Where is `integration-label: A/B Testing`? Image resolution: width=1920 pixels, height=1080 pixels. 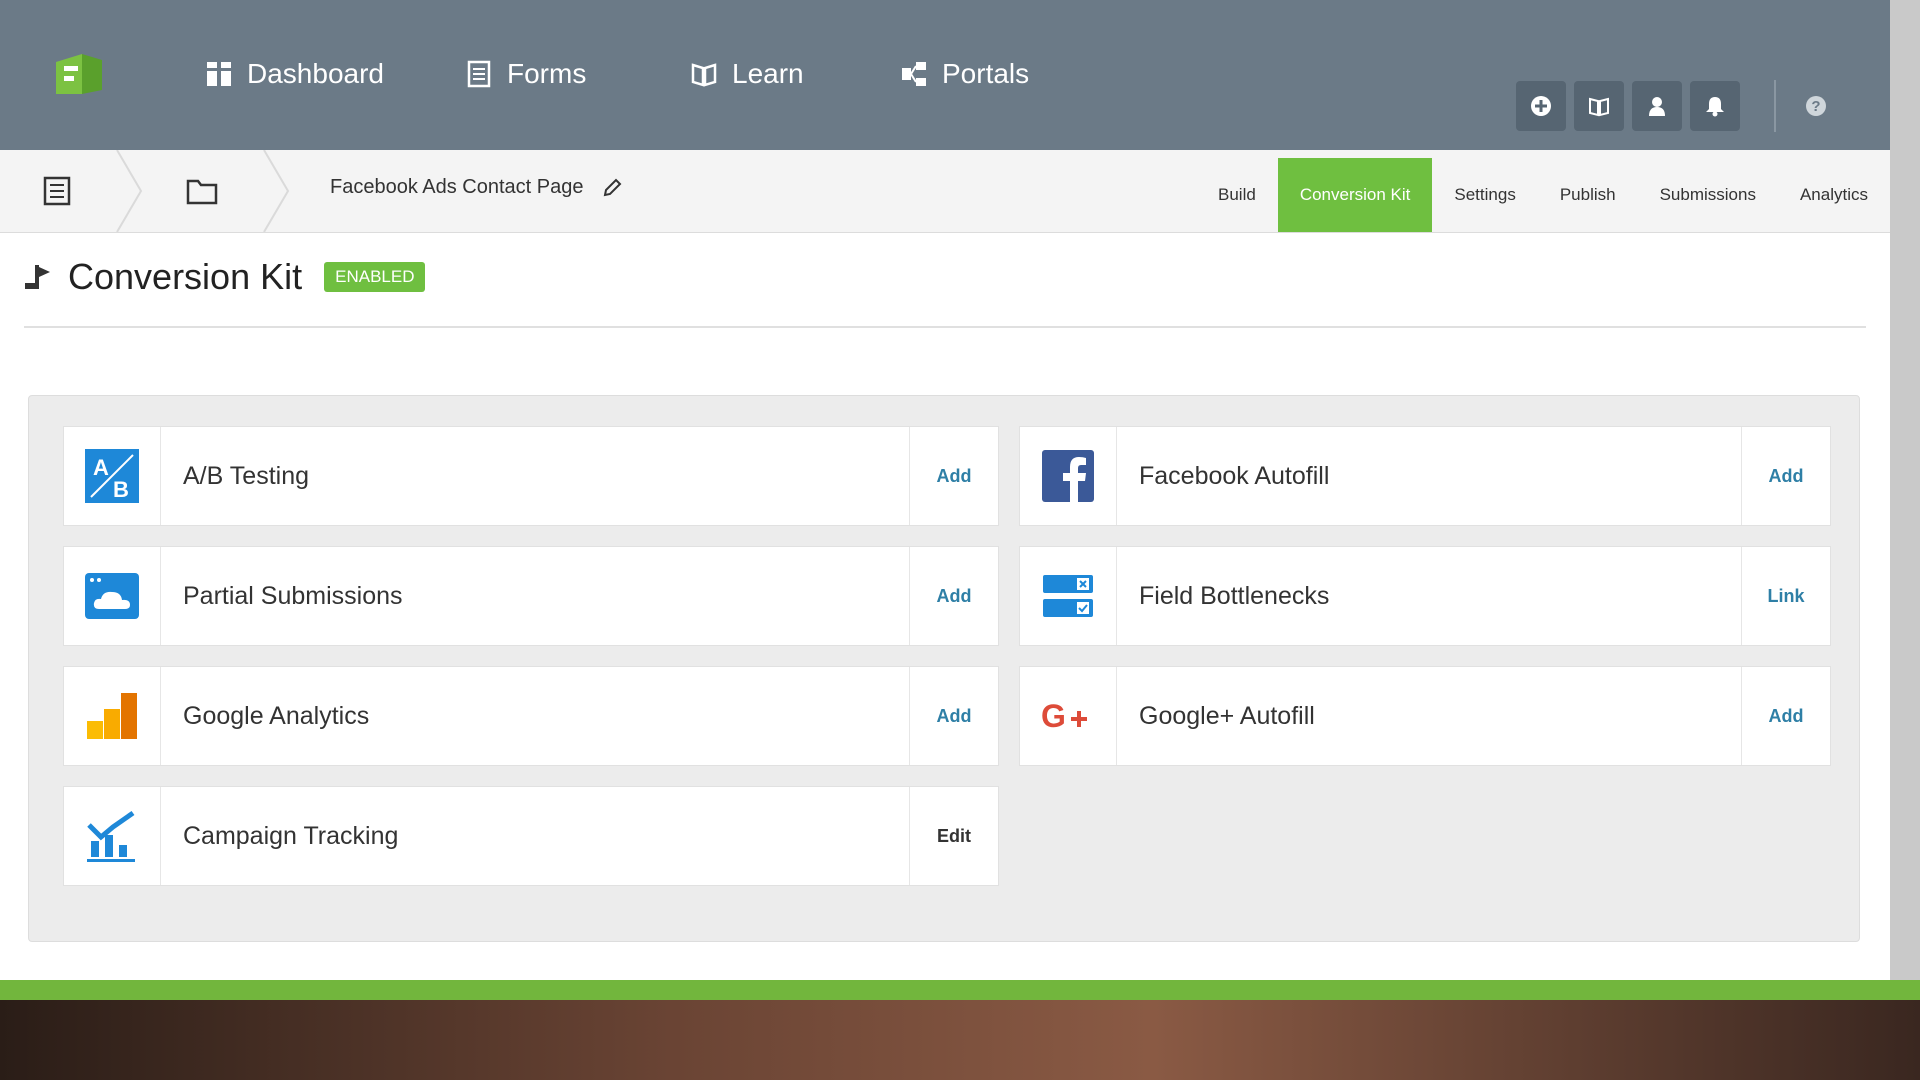 integration-label: A/B Testing is located at coordinates (246, 475).